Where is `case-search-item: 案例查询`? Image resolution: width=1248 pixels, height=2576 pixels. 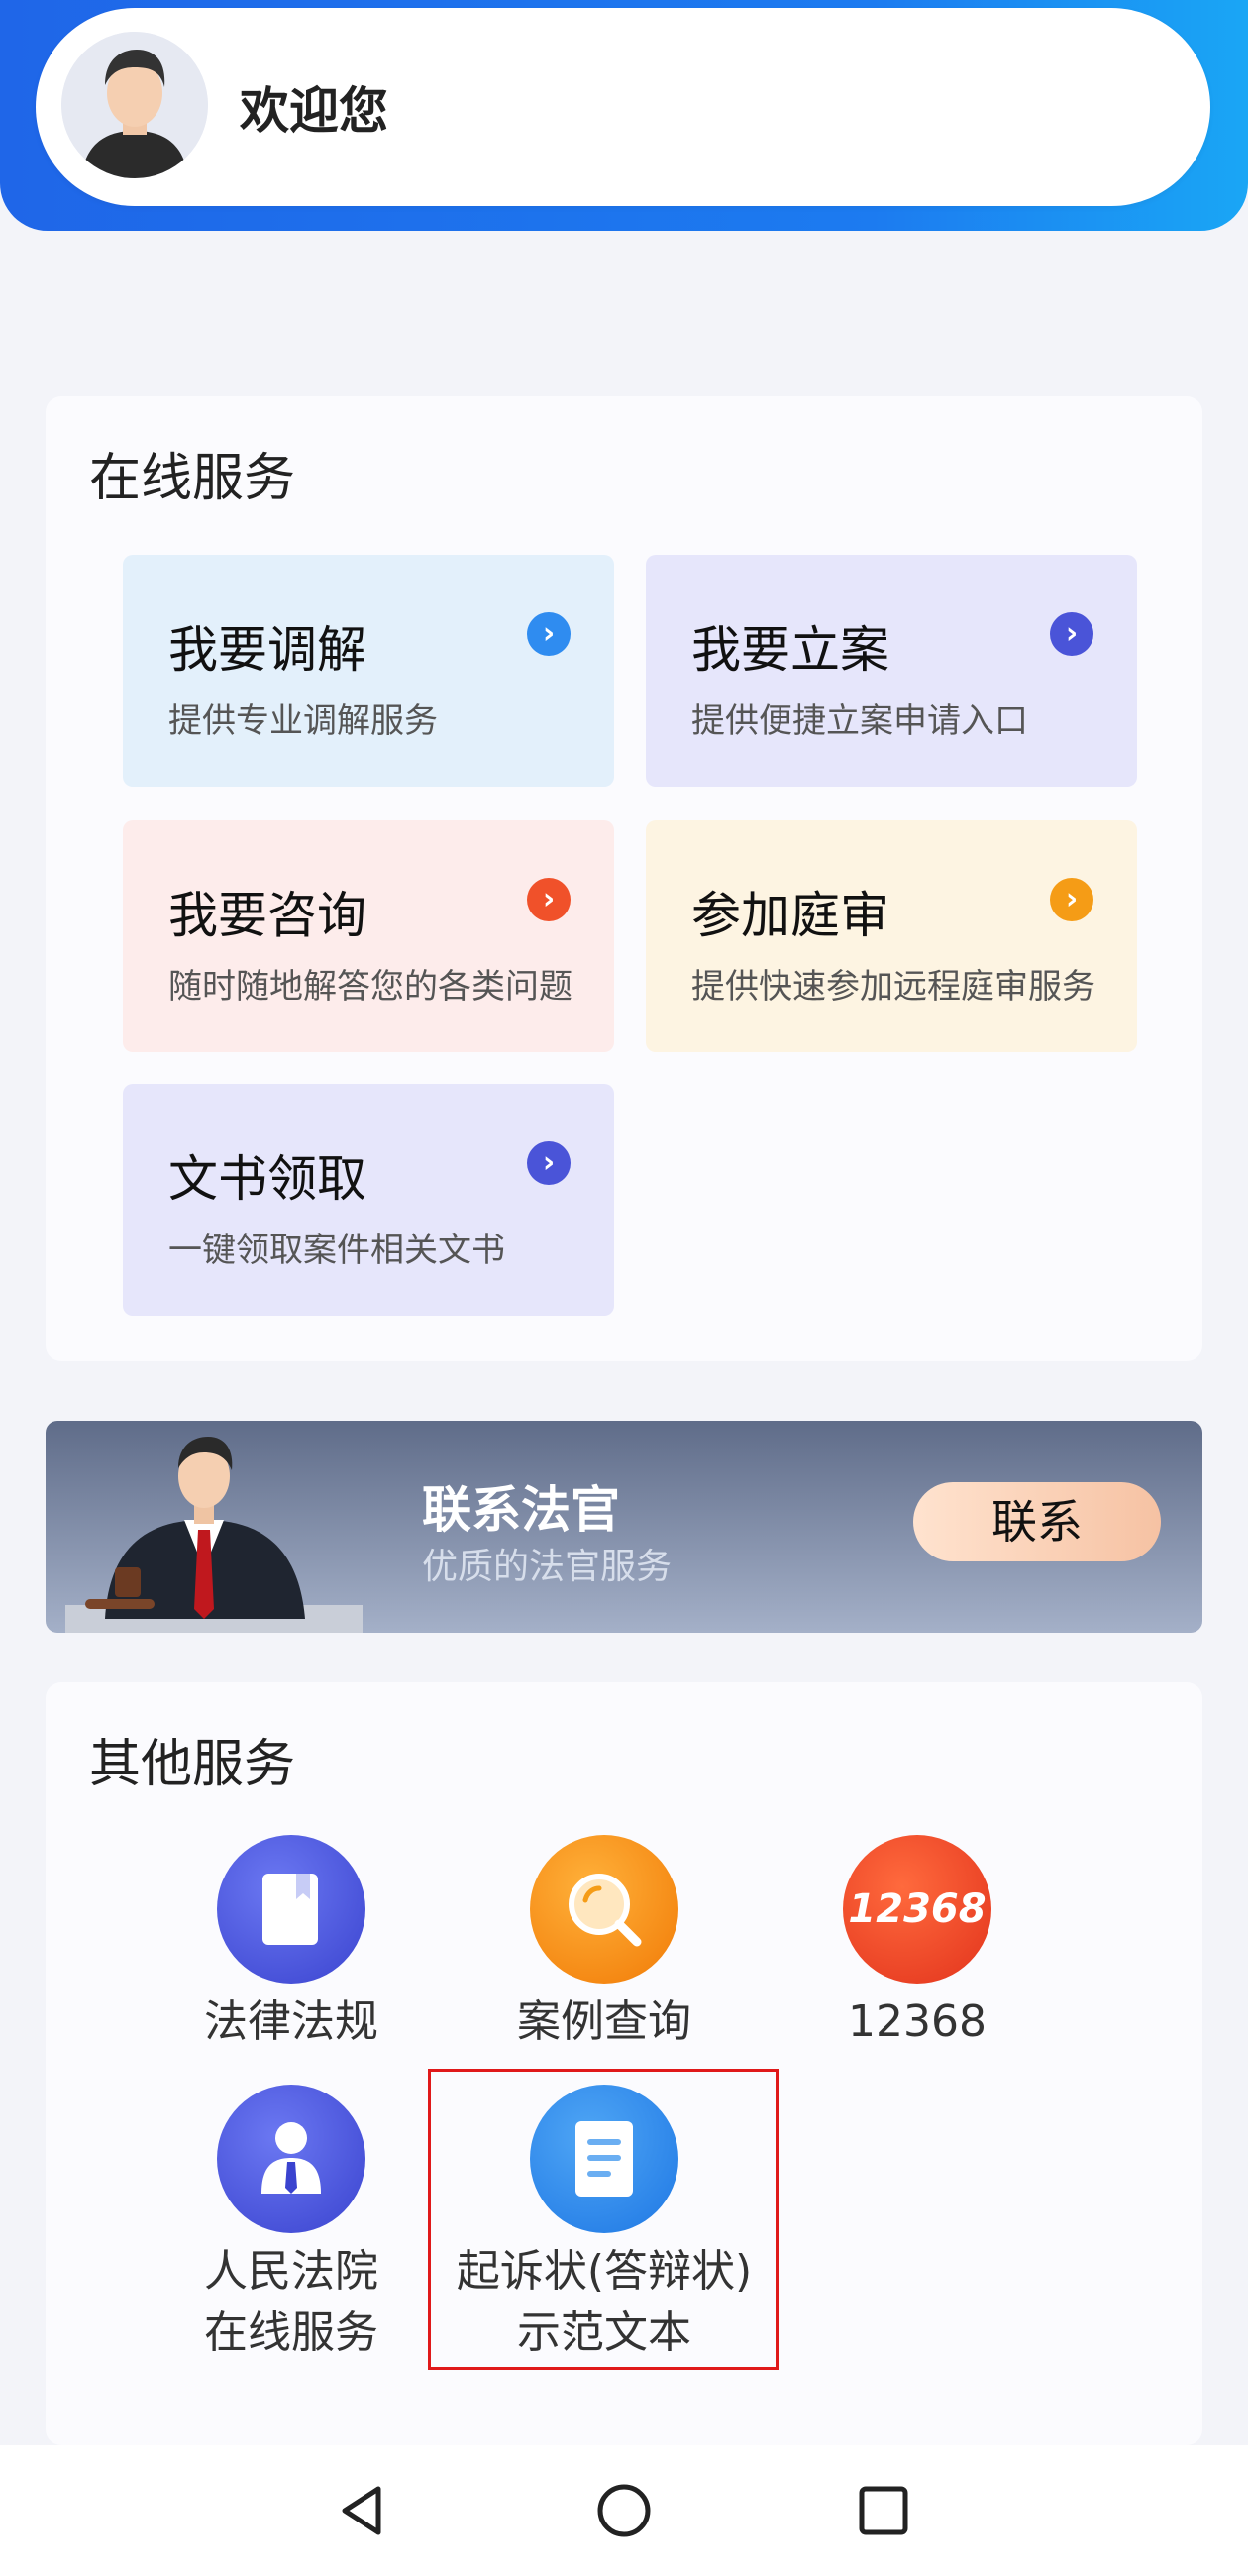 case-search-item: 案例查询 is located at coordinates (604, 1944).